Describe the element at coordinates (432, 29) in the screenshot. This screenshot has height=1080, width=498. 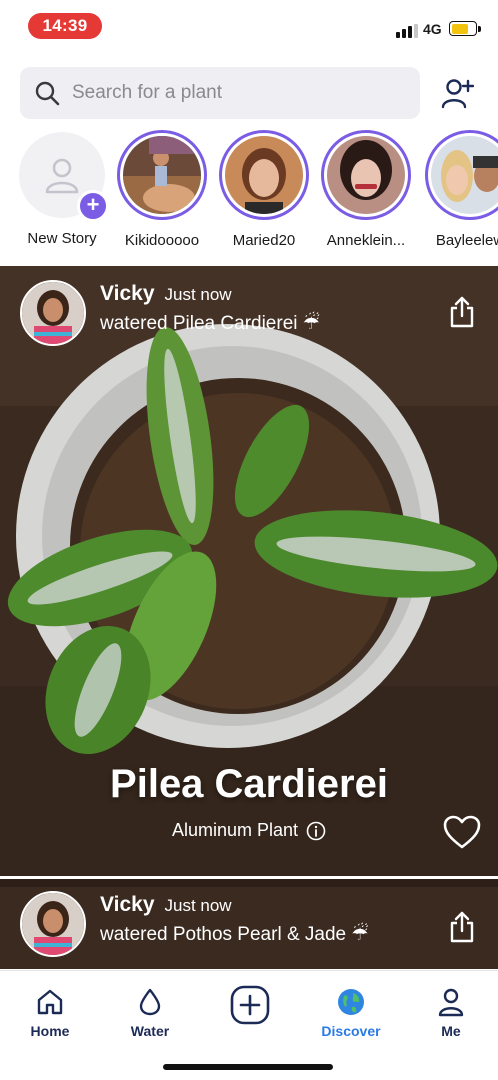
I see `network-label: 4G` at that location.